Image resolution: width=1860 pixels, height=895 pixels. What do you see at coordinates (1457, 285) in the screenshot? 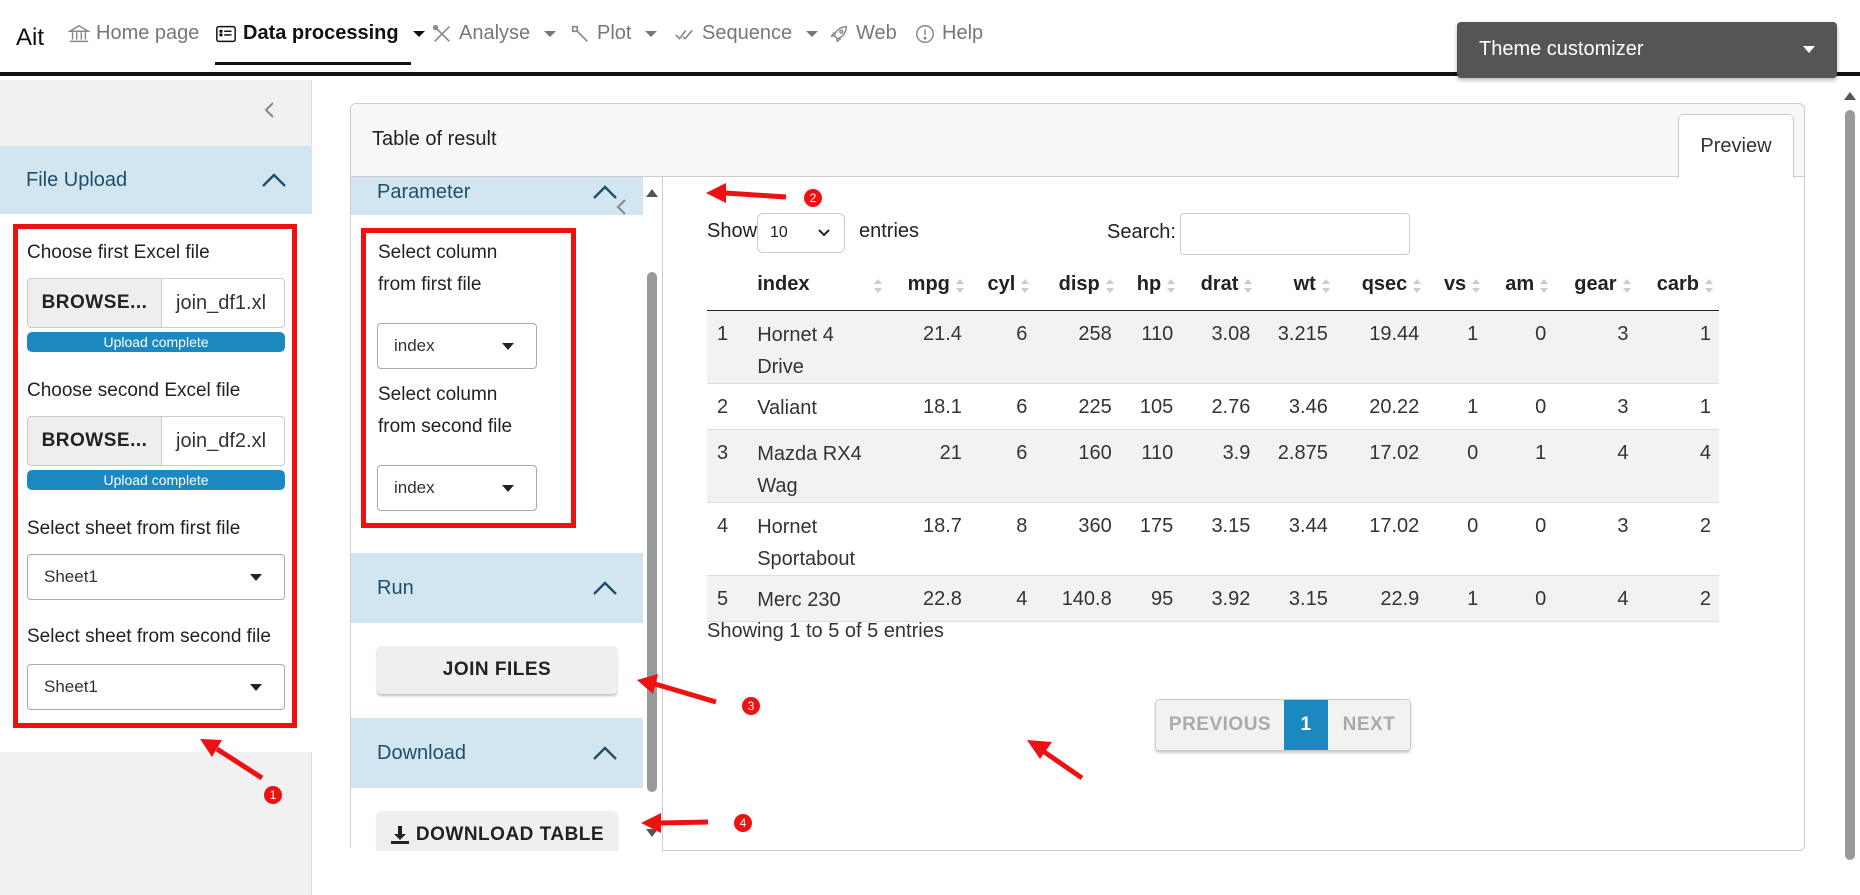
I see `col-header-vs: vs` at bounding box center [1457, 285].